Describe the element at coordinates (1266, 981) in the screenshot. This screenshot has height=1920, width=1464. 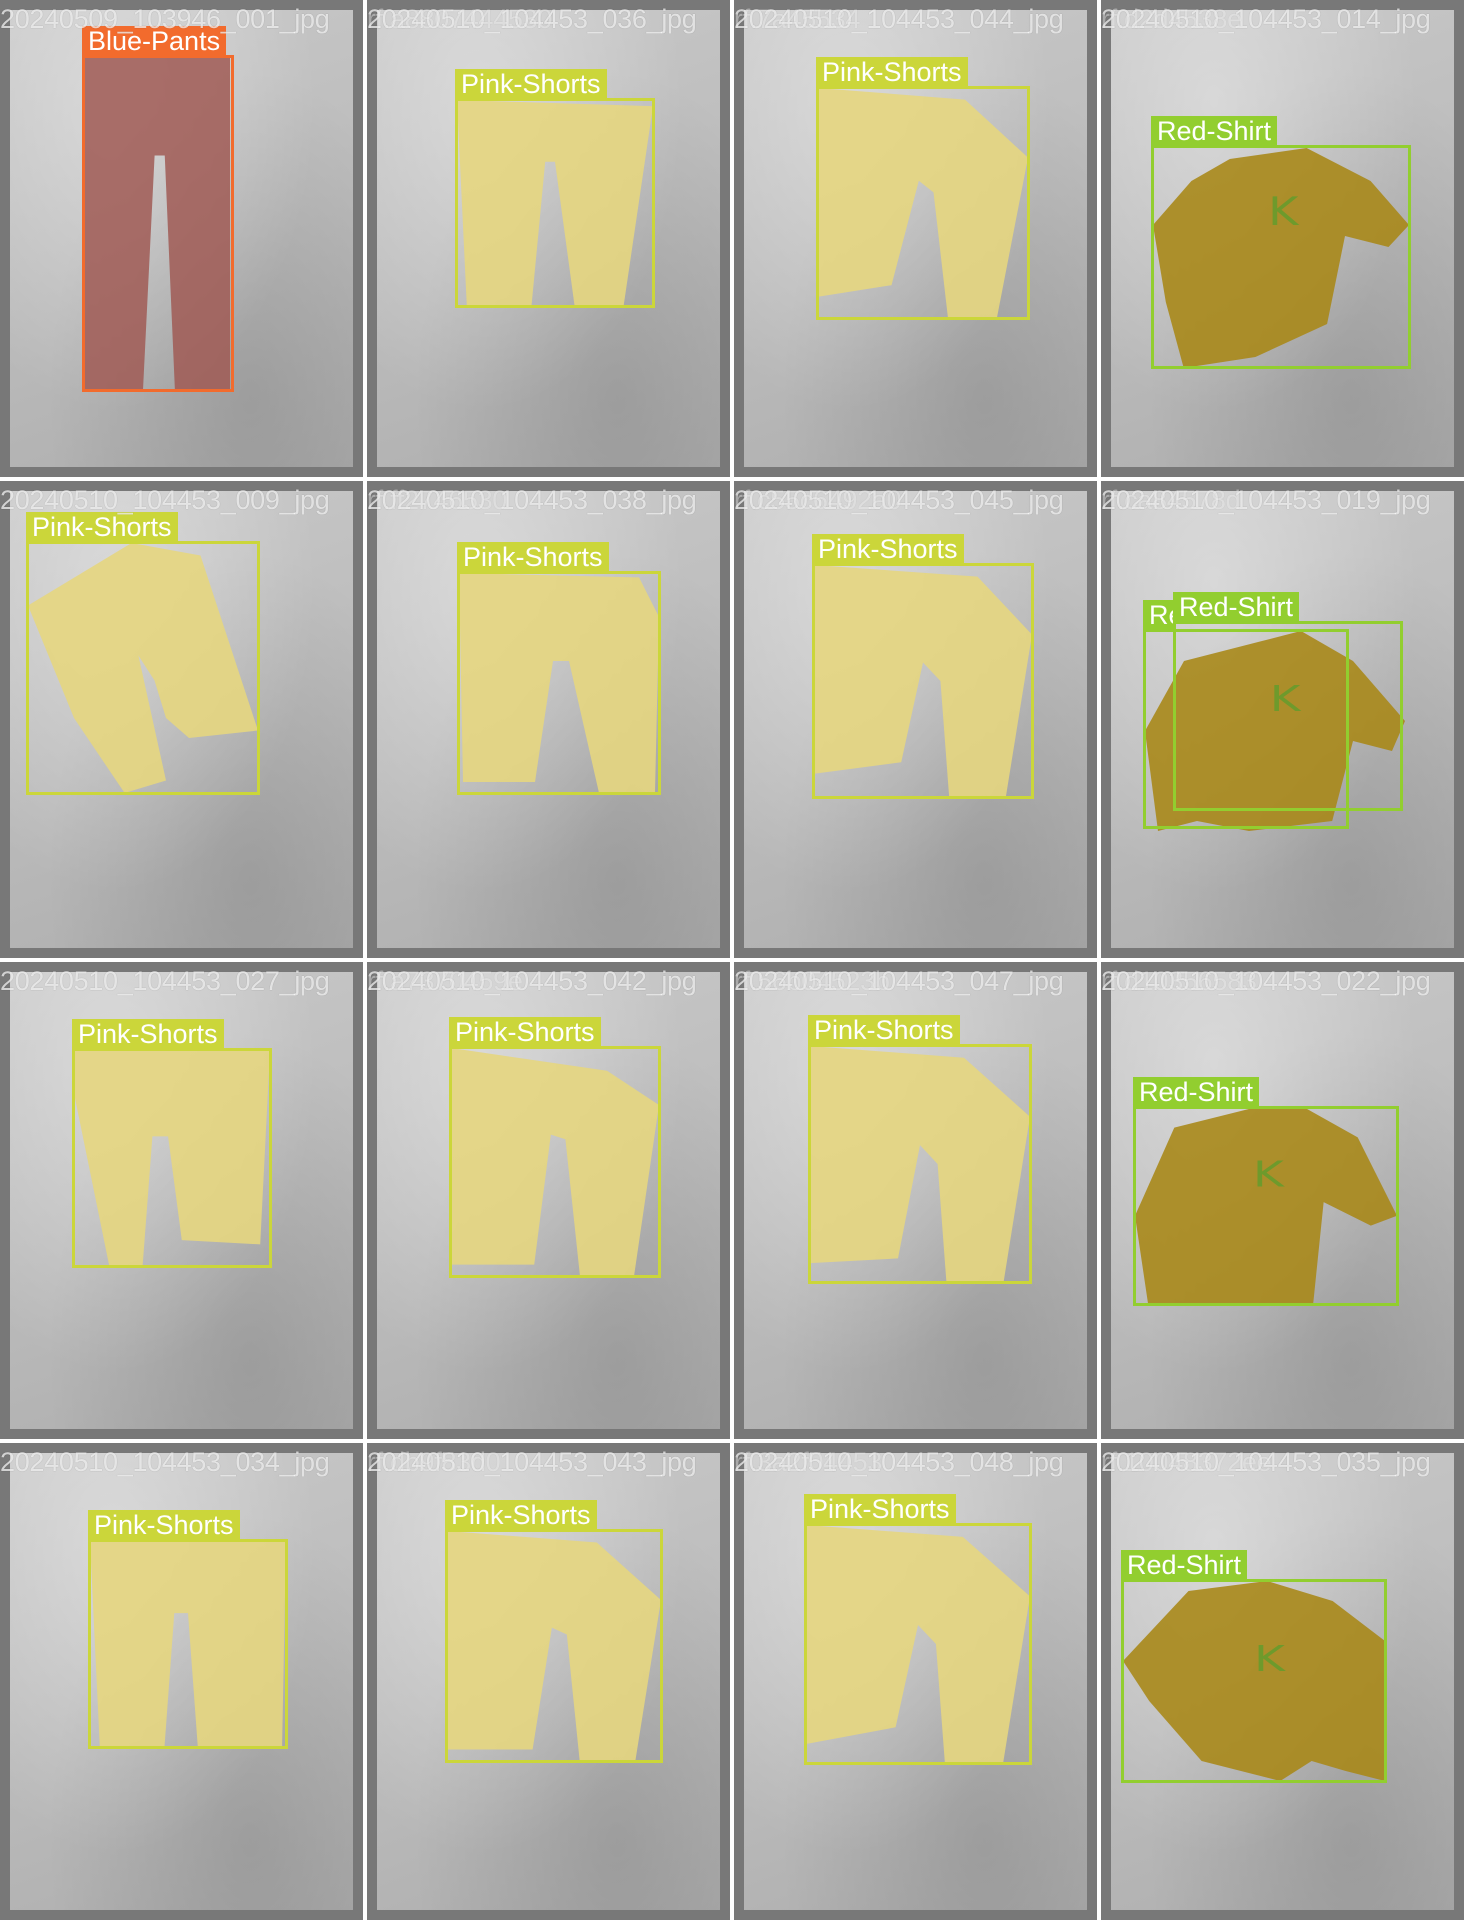
I see `filename-label: 20240510_104453_022_jpg rf.d10356583` at that location.